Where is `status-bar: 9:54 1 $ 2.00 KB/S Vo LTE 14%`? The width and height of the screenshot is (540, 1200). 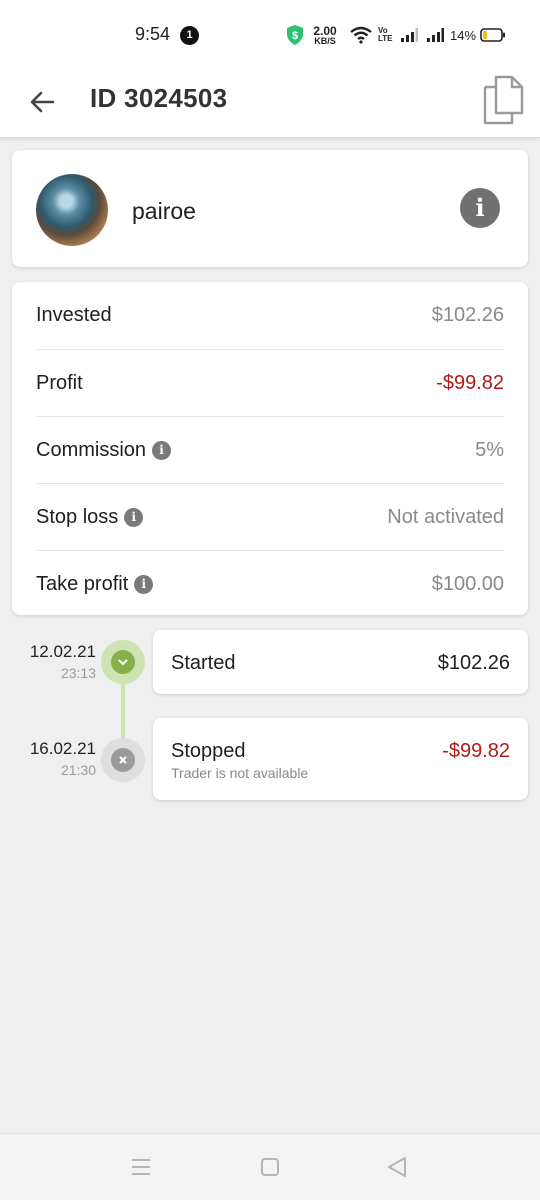
status-bar: 9:54 1 $ 2.00 KB/S Vo LTE 14% is located at coordinates (270, 32).